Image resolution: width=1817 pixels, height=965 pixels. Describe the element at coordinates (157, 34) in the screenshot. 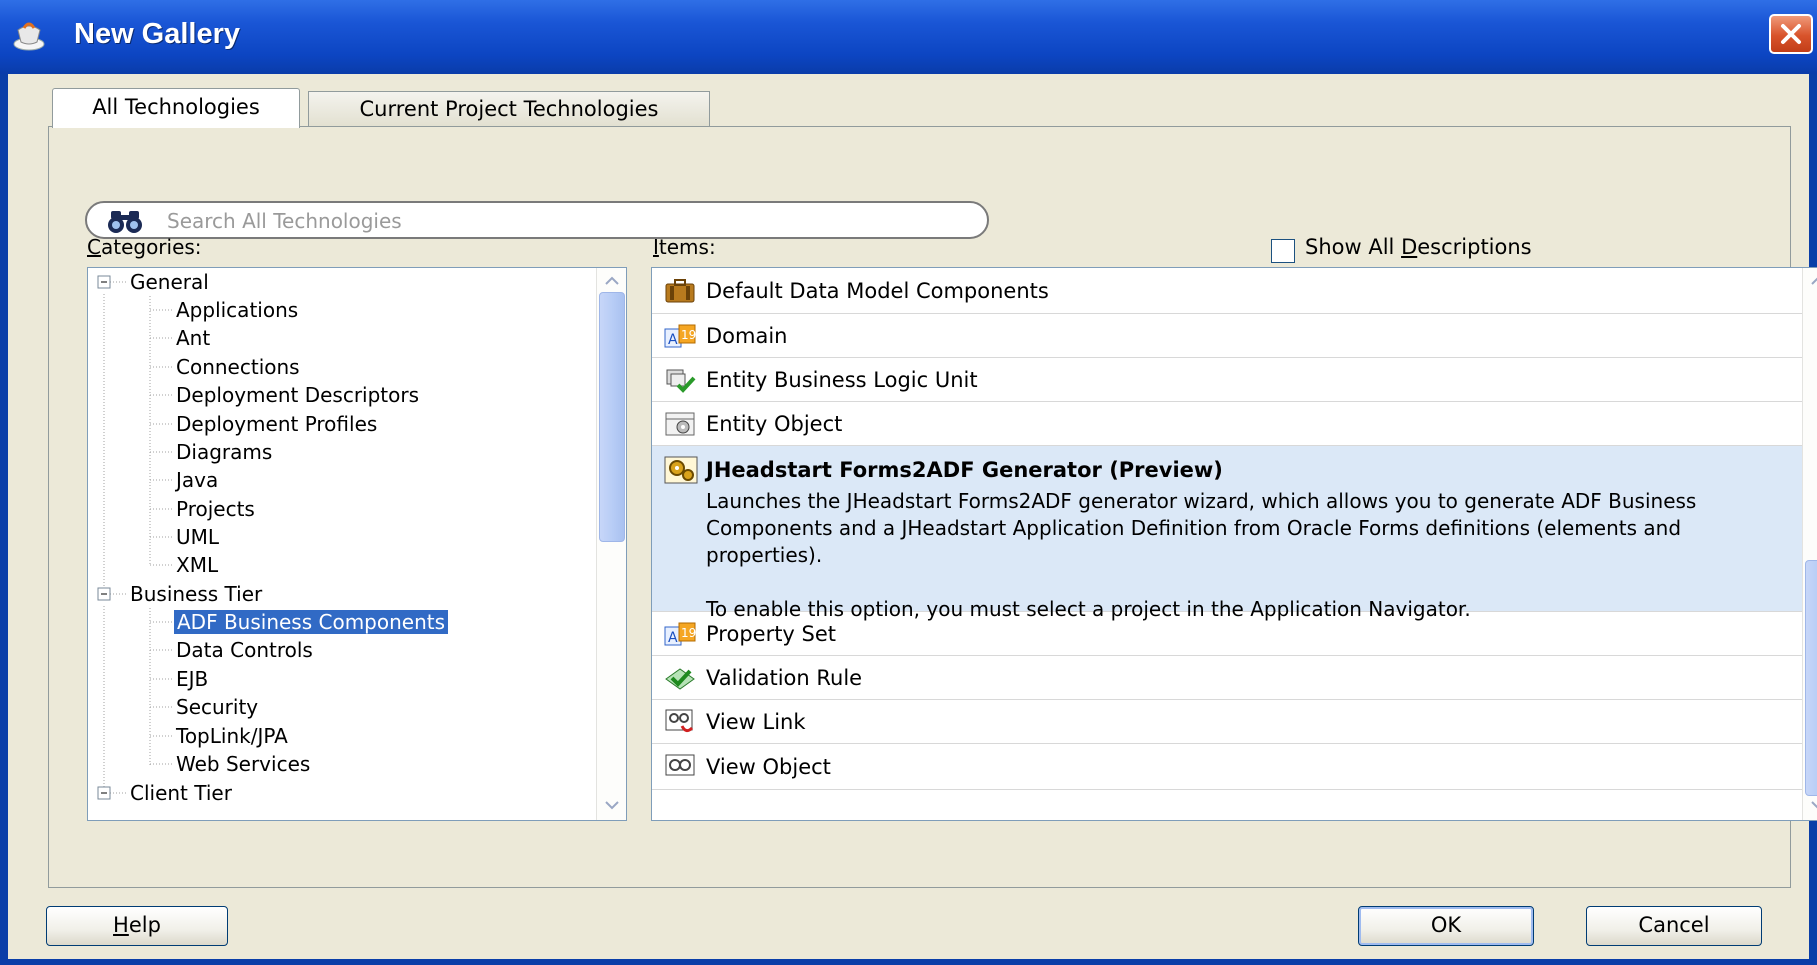

I see `window-title: New Gallery` at that location.